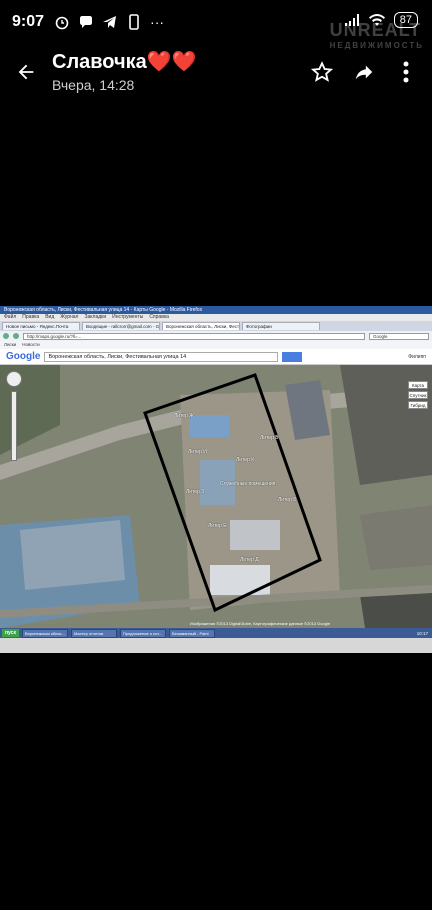 Image resolution: width=432 pixels, height=910 pixels. I want to click on map-label: Литер Д, so click(249, 560).